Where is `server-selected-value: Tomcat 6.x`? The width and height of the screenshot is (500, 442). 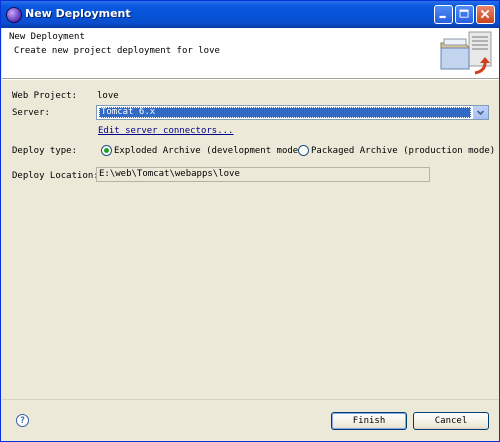
server-selected-value: Tomcat 6.x is located at coordinates (285, 112).